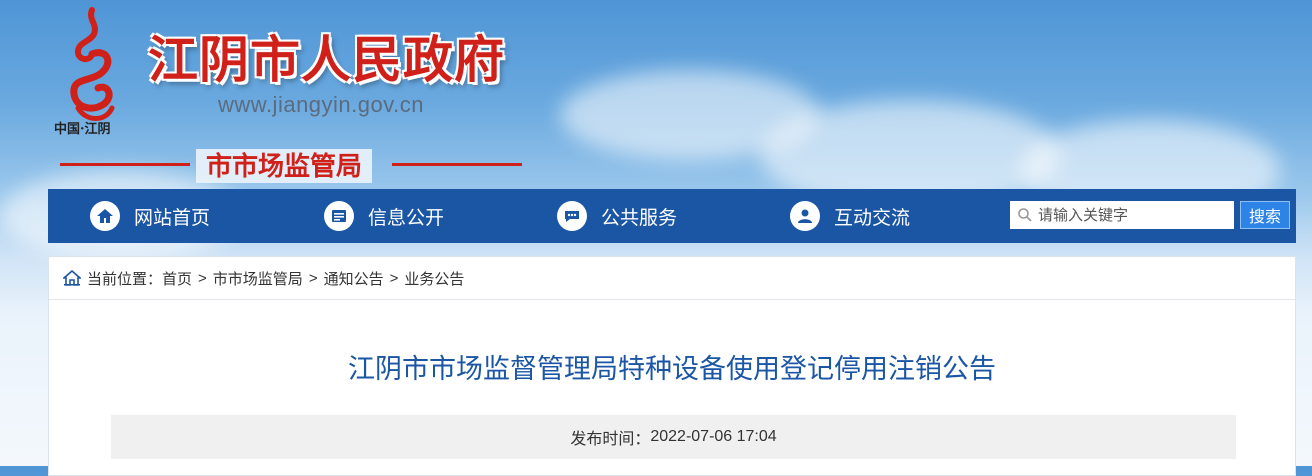 This screenshot has width=1312, height=476. Describe the element at coordinates (1133, 215) in the screenshot. I see `search-input` at that location.